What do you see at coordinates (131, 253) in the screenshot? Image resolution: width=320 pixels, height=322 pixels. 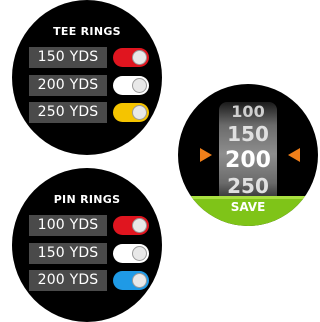 I see `pin-ring-150-toggle` at bounding box center [131, 253].